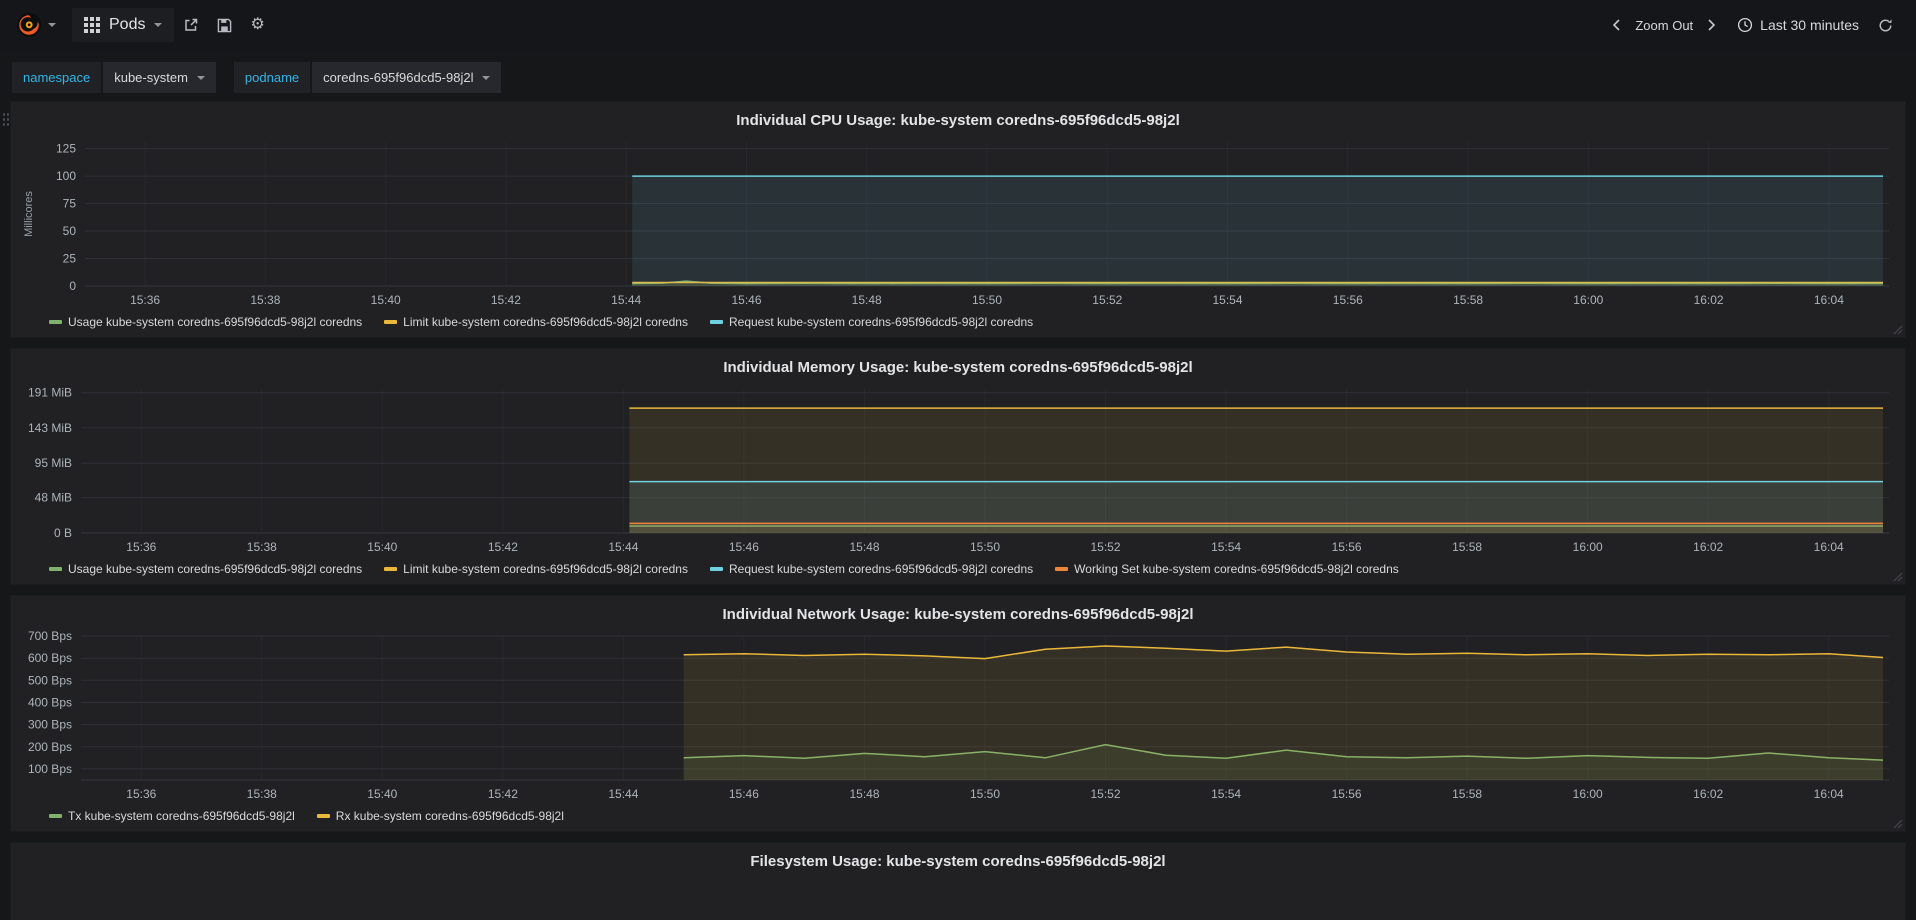  Describe the element at coordinates (449, 816) in the screenshot. I see `legend-series-label: Rx kube-system coredns-695f96dcd5-98j2l` at that location.